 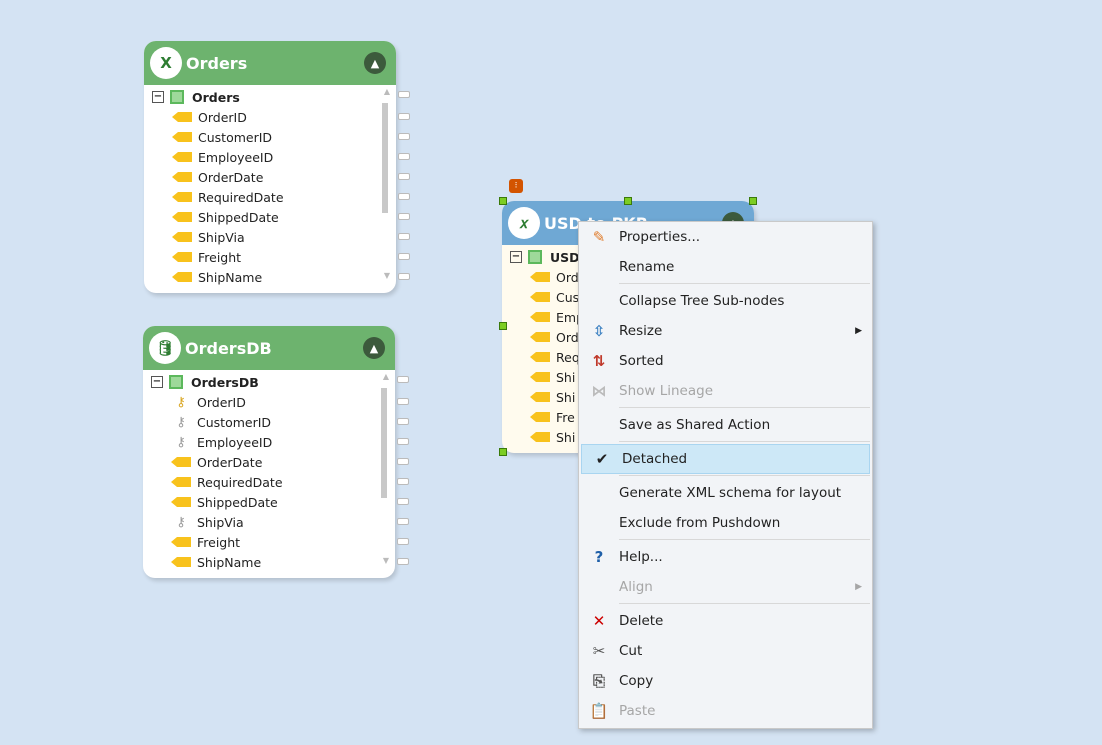 What do you see at coordinates (725, 459) in the screenshot?
I see `menu-item-detached: ✔ Detached` at bounding box center [725, 459].